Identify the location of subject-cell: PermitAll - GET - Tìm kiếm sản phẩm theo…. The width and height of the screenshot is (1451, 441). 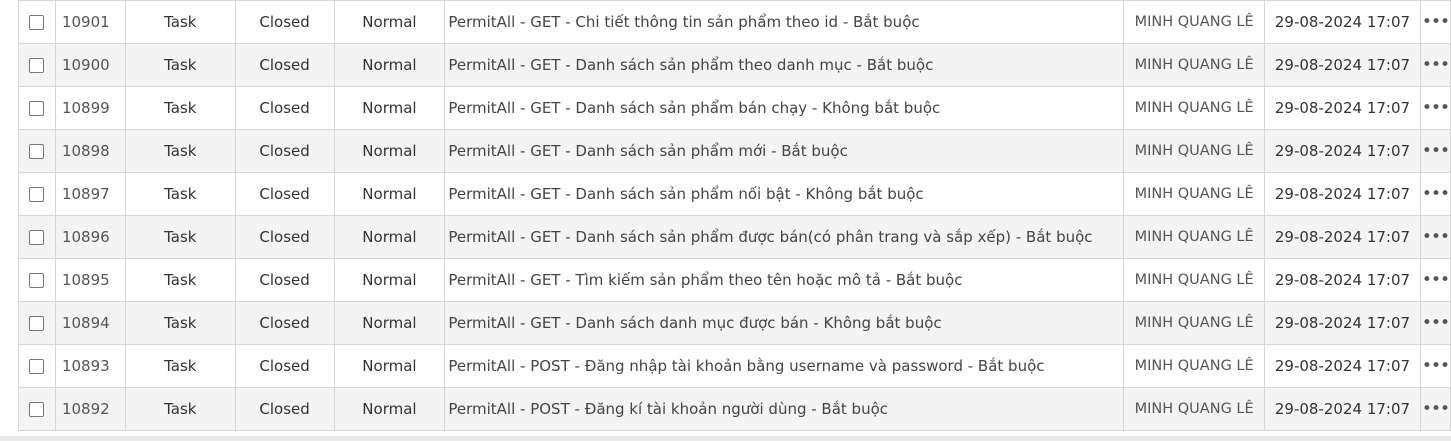
(784, 280).